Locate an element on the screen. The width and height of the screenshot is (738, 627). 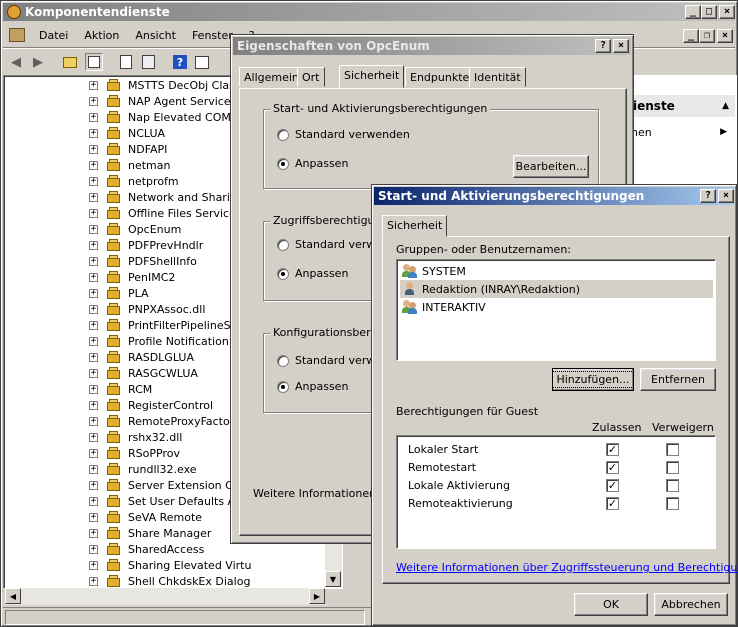
tree-item: + Server Extension Obje is located at coordinates (170, 485).